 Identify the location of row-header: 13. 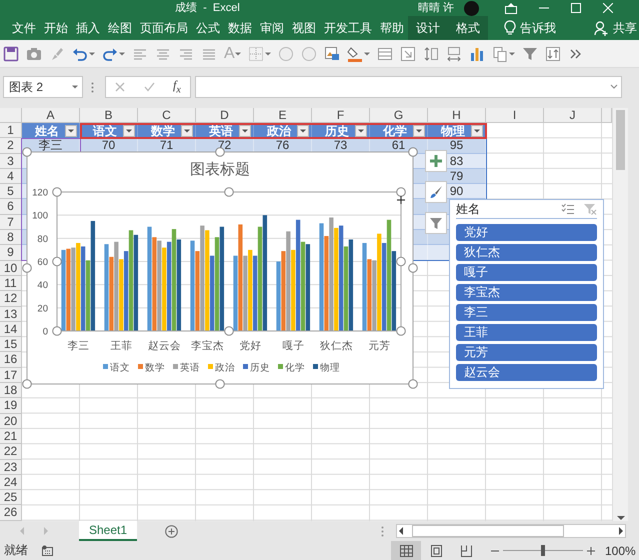
(11, 314).